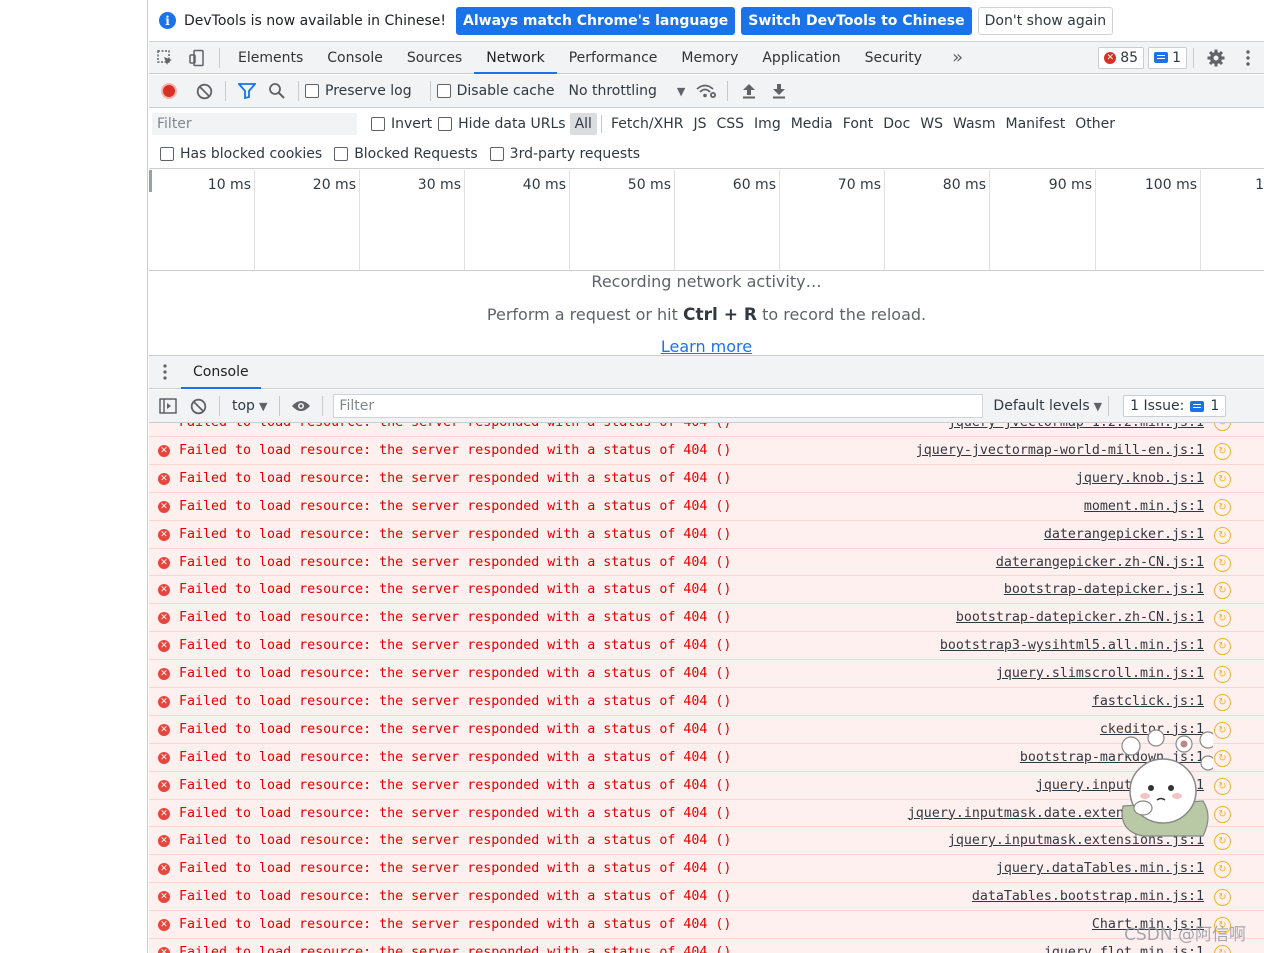 This screenshot has height=953, width=1264. Describe the element at coordinates (358, 91) in the screenshot. I see `preserve-log-checkbox: Preserve log` at that location.